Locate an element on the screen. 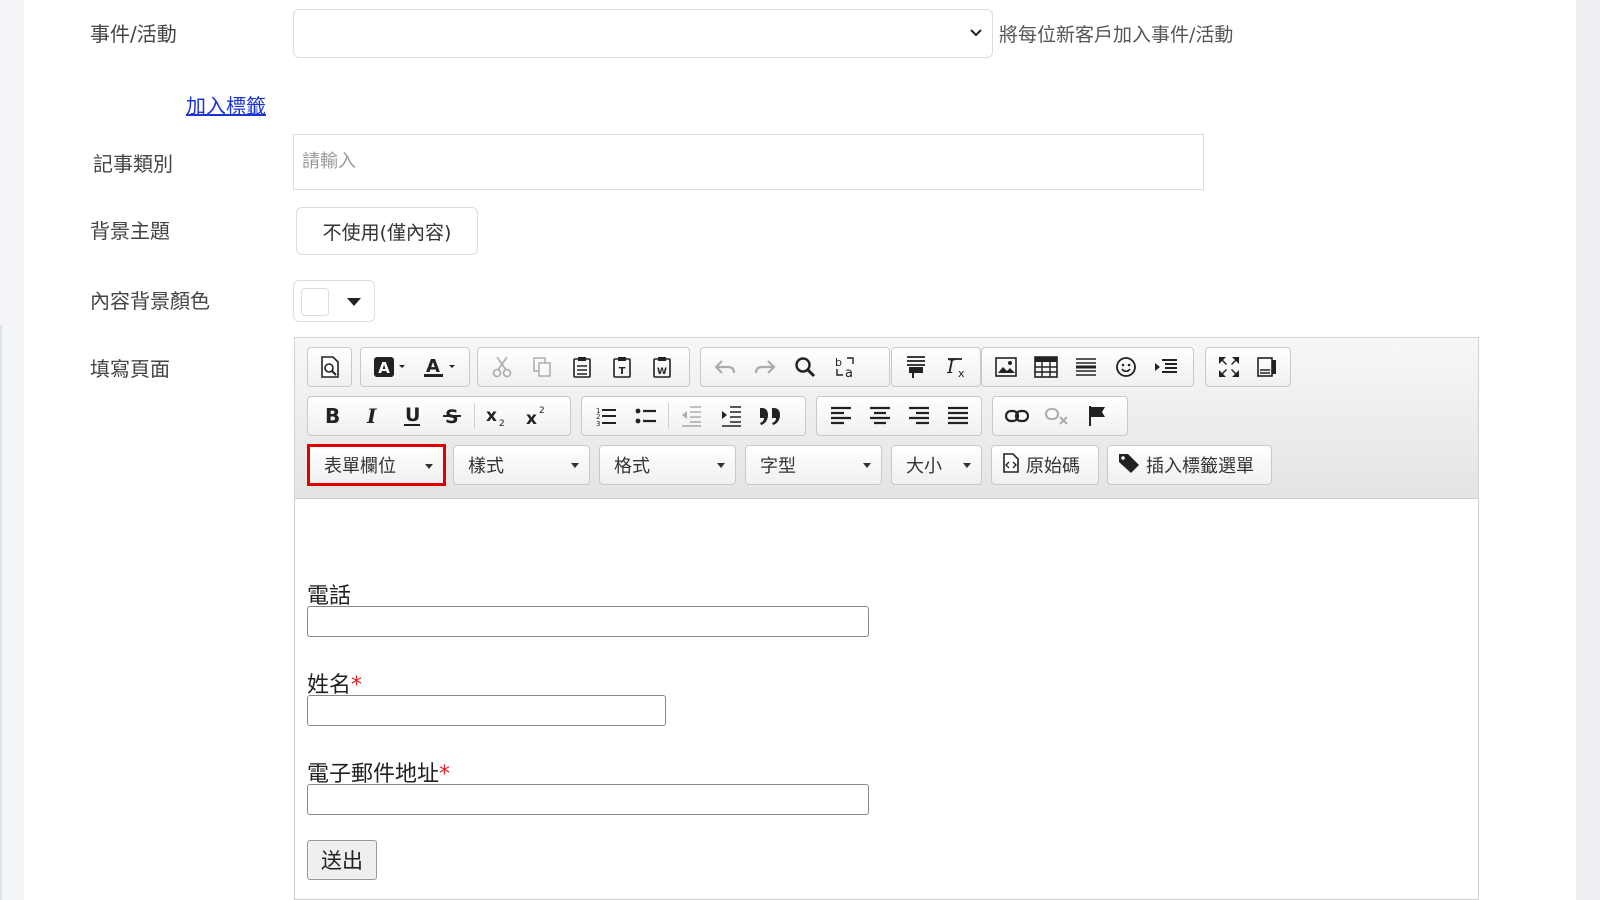 The width and height of the screenshot is (1600, 900). note-type-input: 請輸入 is located at coordinates (748, 162).